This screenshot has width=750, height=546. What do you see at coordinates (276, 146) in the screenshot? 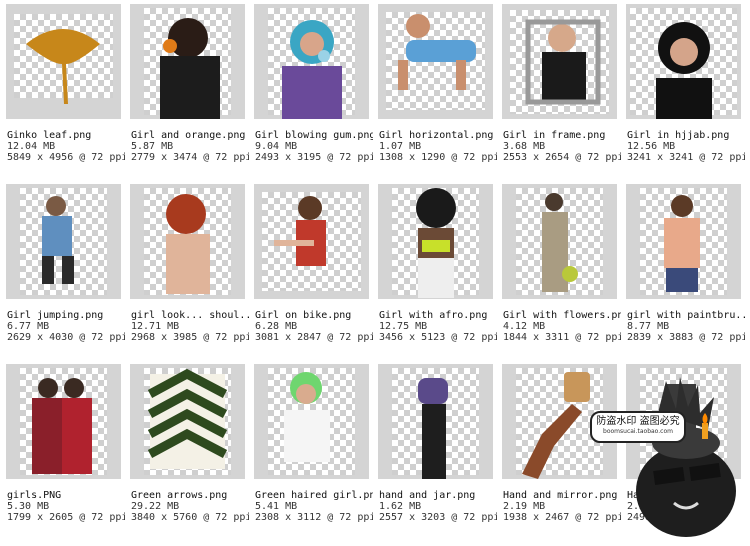
I see `file-size: 9.04 MB` at bounding box center [276, 146].